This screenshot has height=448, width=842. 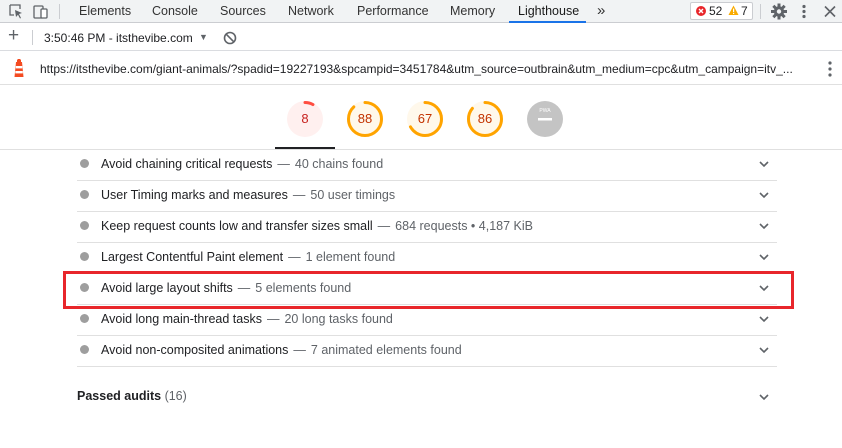 I want to click on audit-detail: 684 requests • 4,187 KiB, so click(x=464, y=226).